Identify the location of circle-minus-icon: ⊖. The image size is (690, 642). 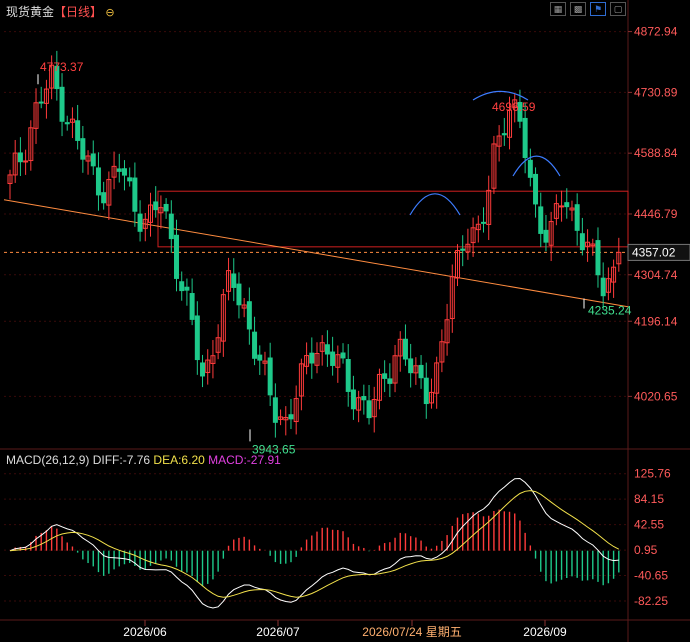
(109, 13).